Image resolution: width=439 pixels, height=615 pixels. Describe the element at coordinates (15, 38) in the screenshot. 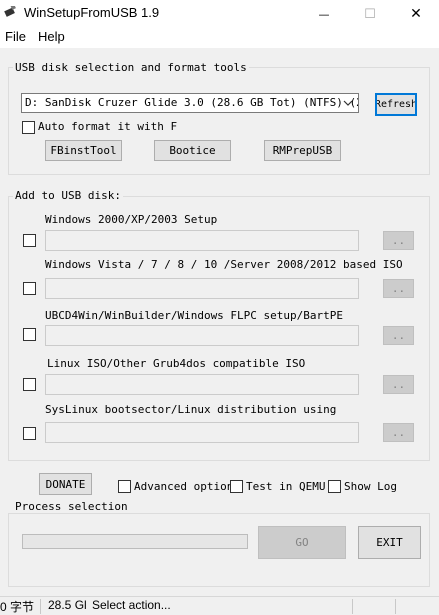

I see `menu-file: File` at that location.